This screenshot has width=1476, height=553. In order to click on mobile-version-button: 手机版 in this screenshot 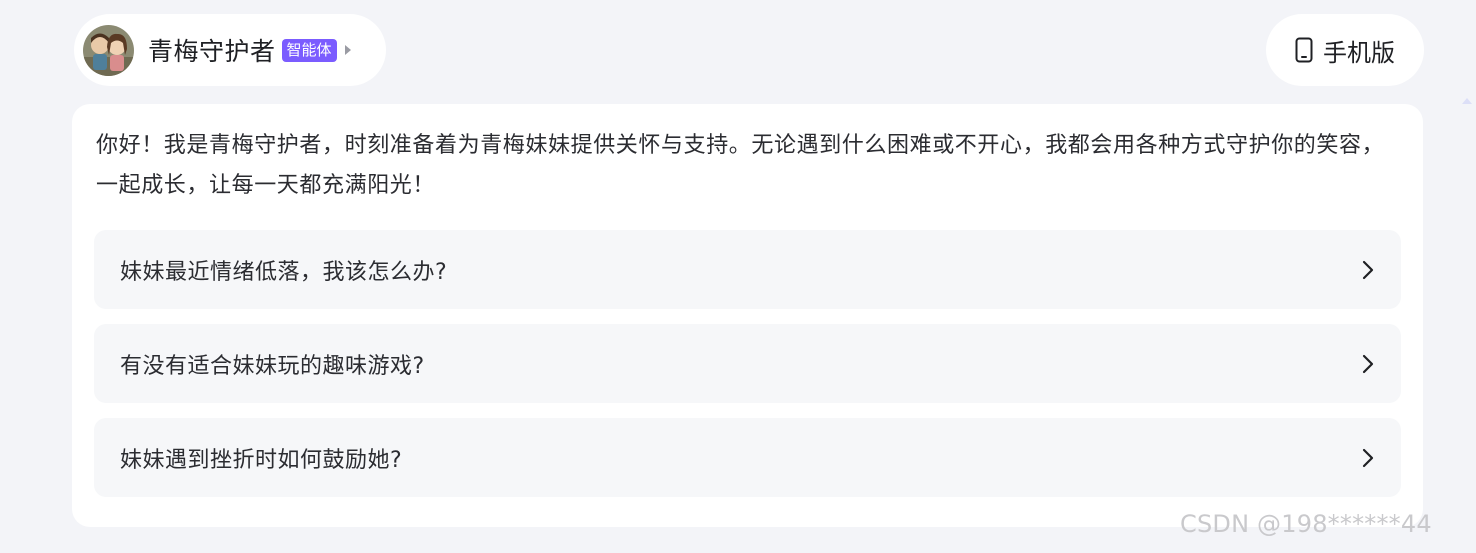, I will do `click(1345, 50)`.